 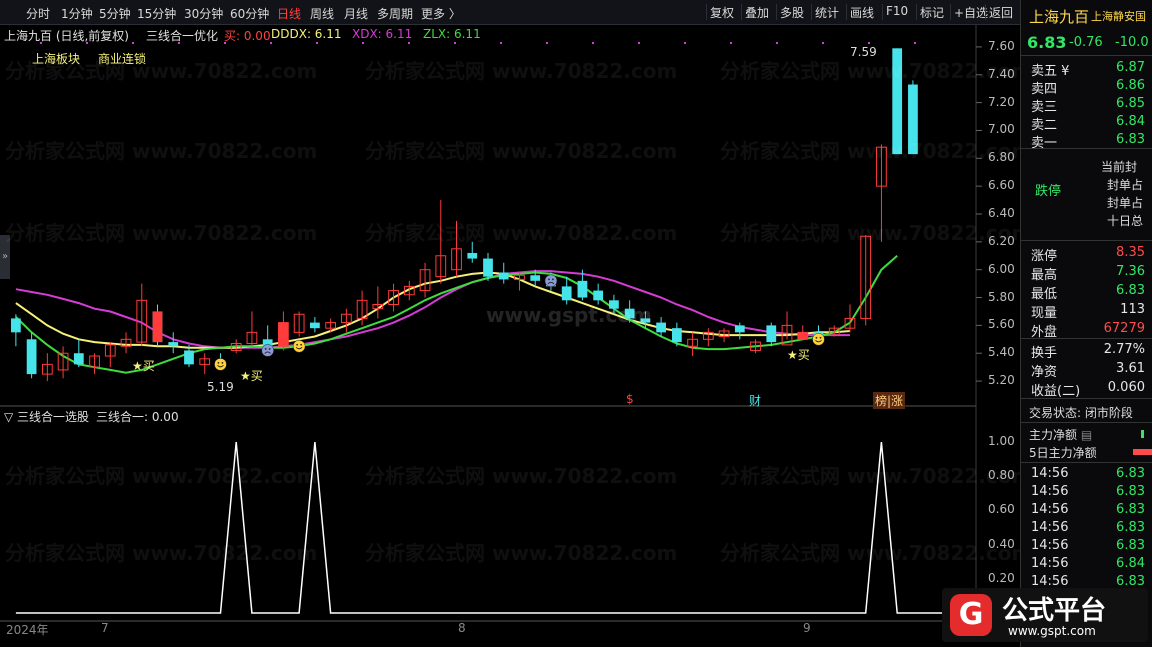 What do you see at coordinates (971, 615) in the screenshot?
I see `brand-g-icon: G` at bounding box center [971, 615].